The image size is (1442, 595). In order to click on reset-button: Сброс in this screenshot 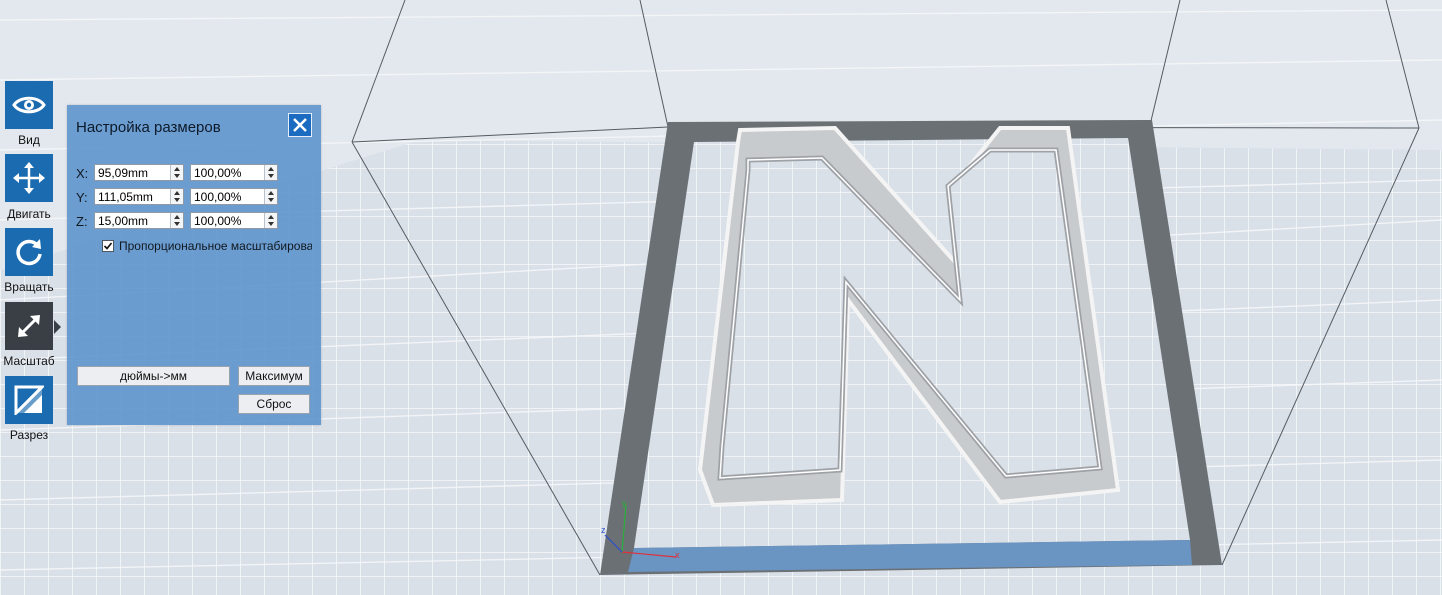, I will do `click(274, 404)`.